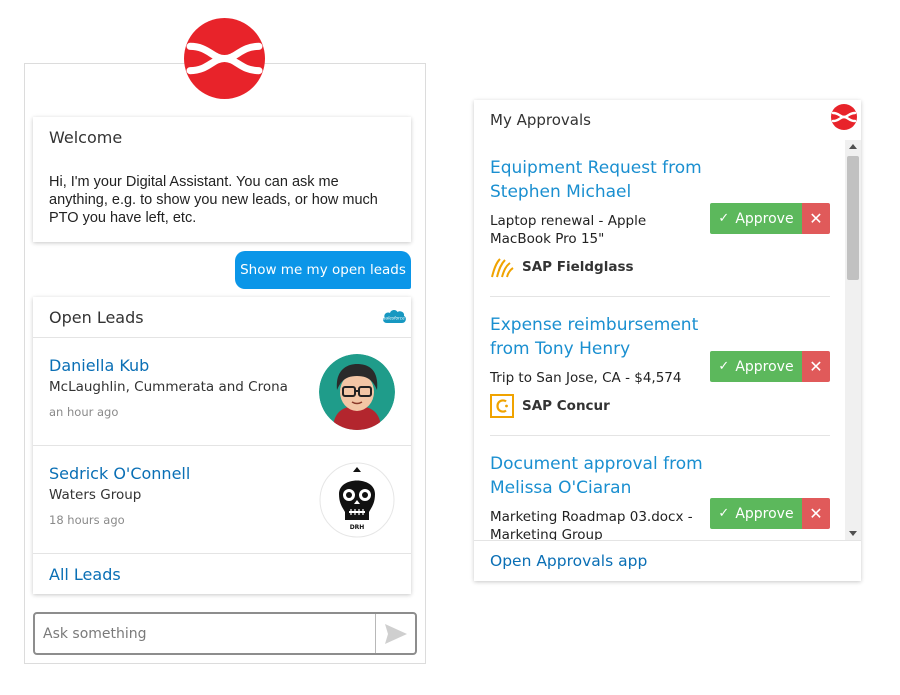  I want to click on approval-title-link: Equipment Request from Stephen Michael, so click(597, 180).